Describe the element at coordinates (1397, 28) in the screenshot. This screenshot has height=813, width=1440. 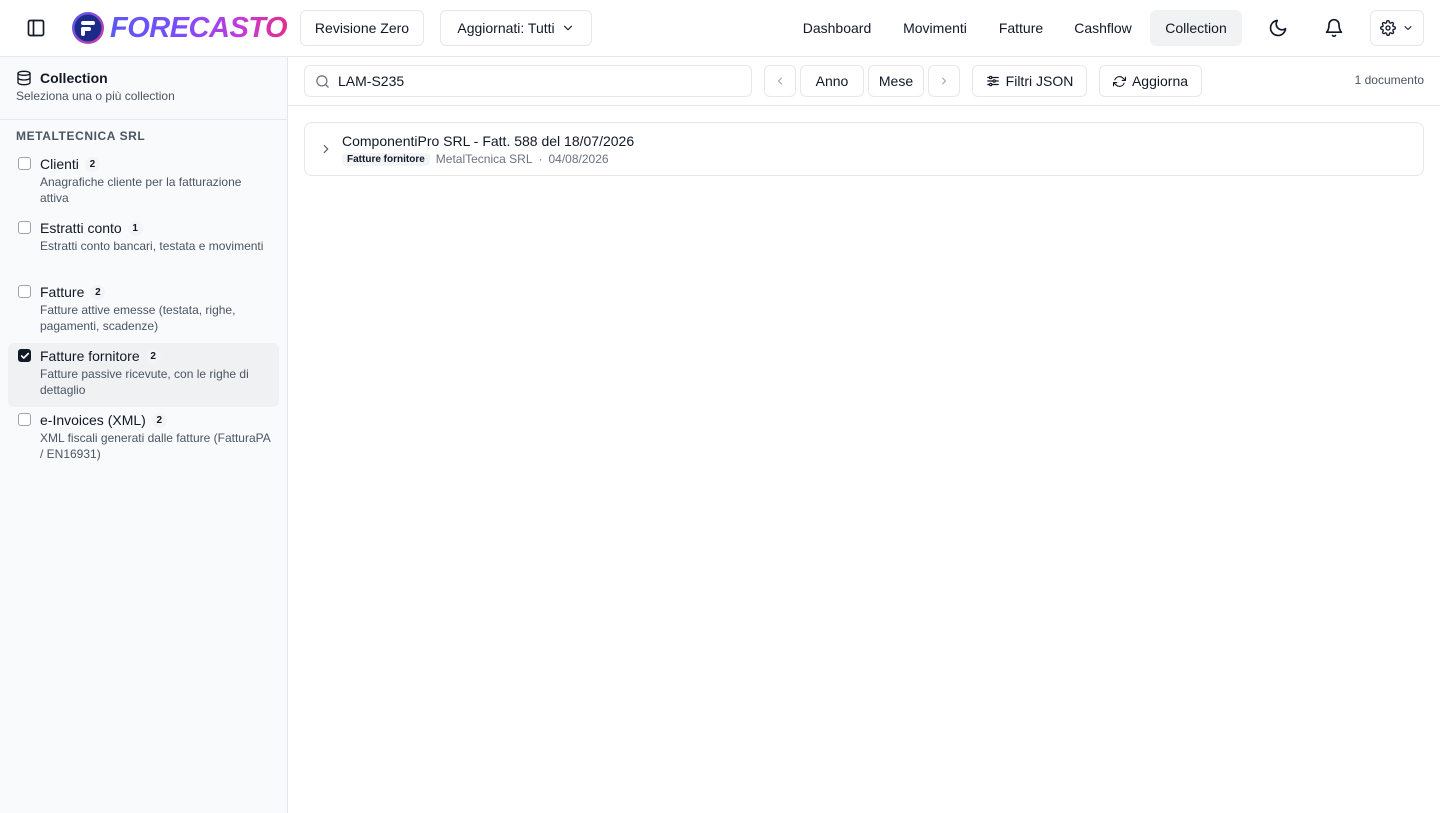
I see `settings-menu-button` at that location.